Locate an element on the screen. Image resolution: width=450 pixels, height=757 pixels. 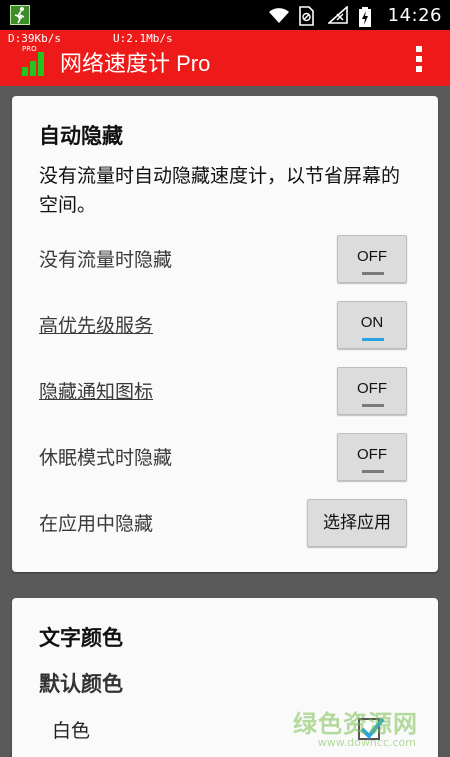
select-app-button: 选择应用 is located at coordinates (357, 523).